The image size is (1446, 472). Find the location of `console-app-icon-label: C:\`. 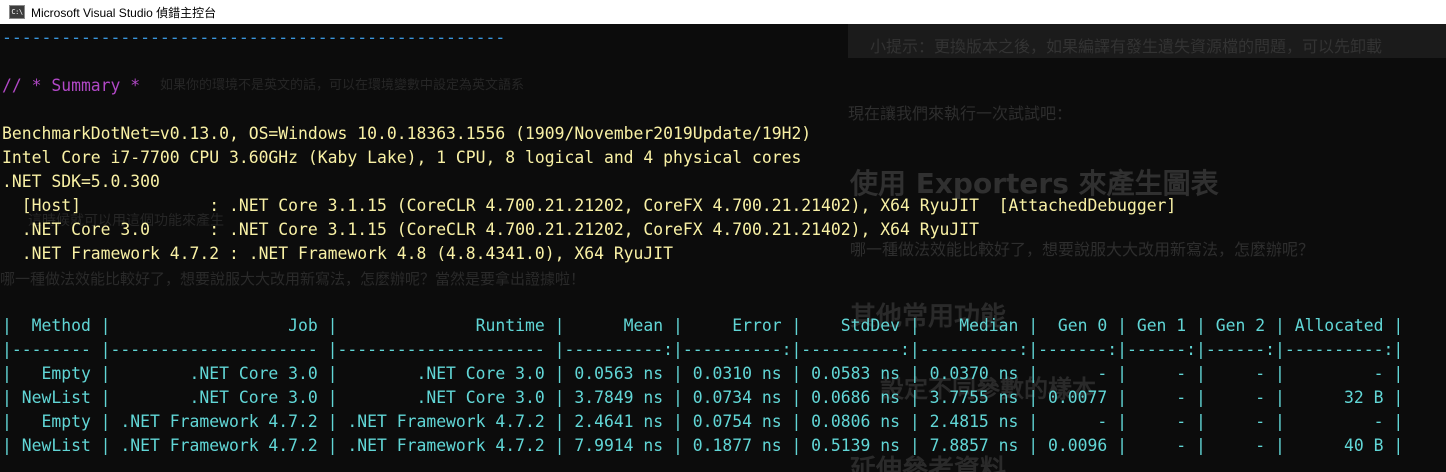

console-app-icon-label: C:\ is located at coordinates (17, 11).